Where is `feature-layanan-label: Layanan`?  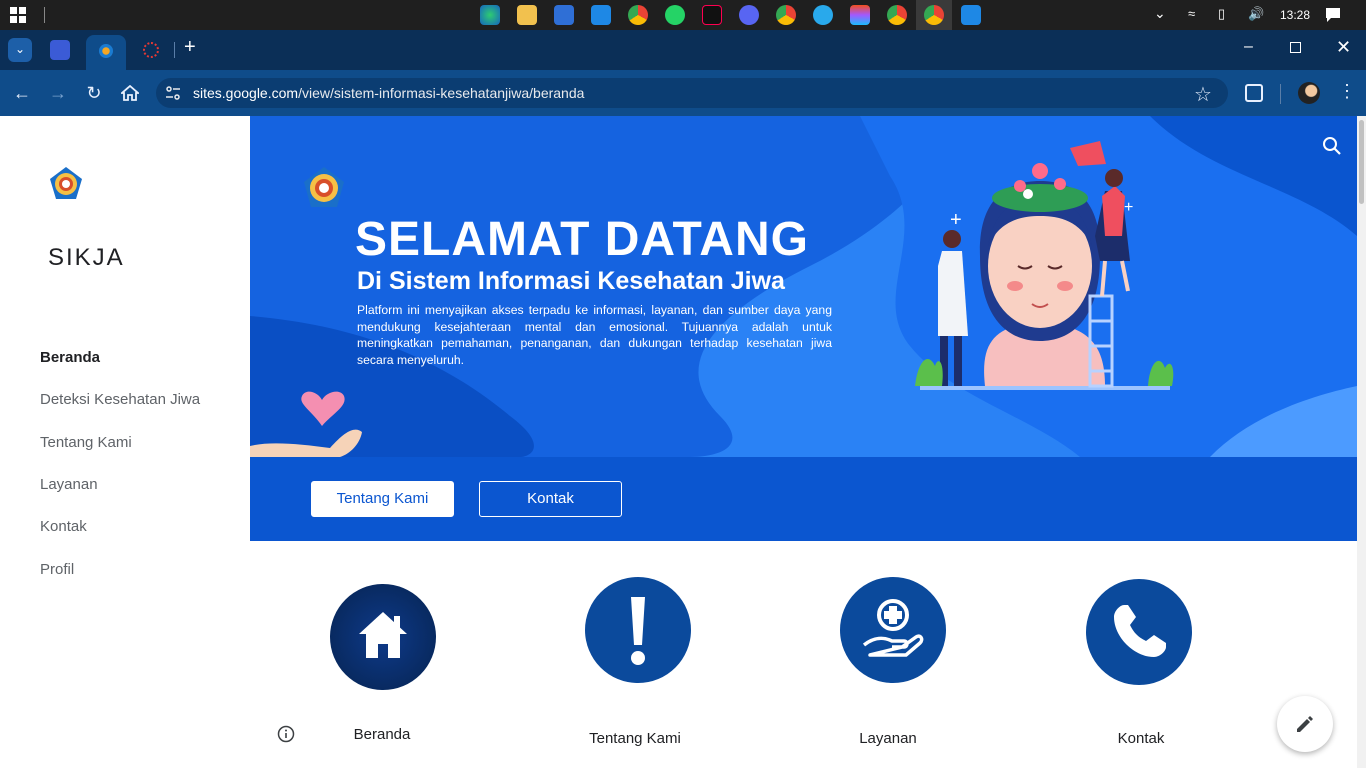
feature-layanan-label: Layanan is located at coordinates (888, 738).